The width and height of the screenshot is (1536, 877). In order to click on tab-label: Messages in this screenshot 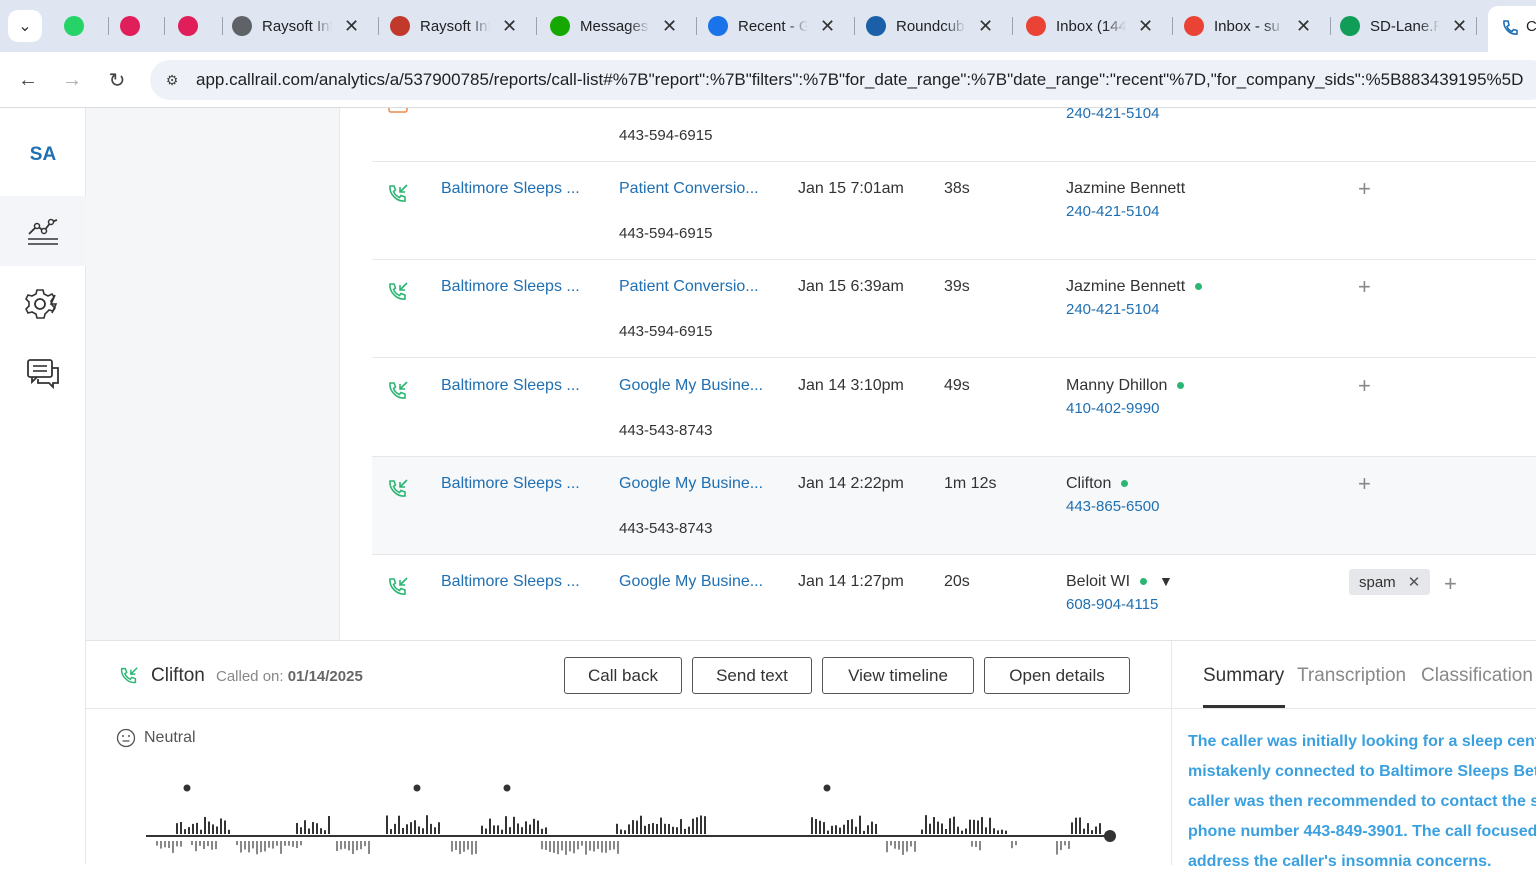, I will do `click(614, 26)`.